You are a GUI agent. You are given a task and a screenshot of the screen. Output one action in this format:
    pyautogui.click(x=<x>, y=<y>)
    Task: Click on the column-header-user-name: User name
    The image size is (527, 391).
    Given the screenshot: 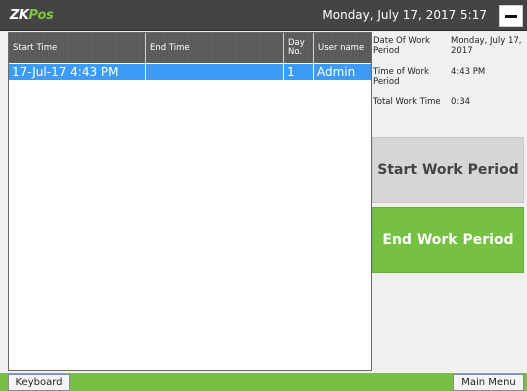 What is the action you would take?
    pyautogui.click(x=342, y=48)
    